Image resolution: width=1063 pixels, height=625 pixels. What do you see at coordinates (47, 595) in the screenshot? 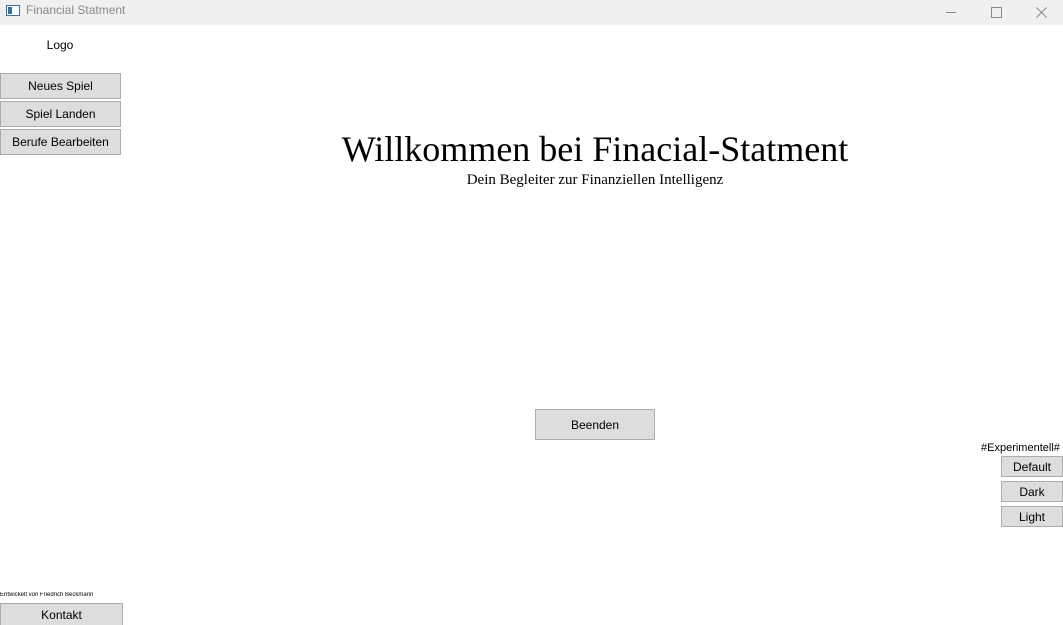
I see `developer-credit: Entwickelt von Friedrich Beckmann` at bounding box center [47, 595].